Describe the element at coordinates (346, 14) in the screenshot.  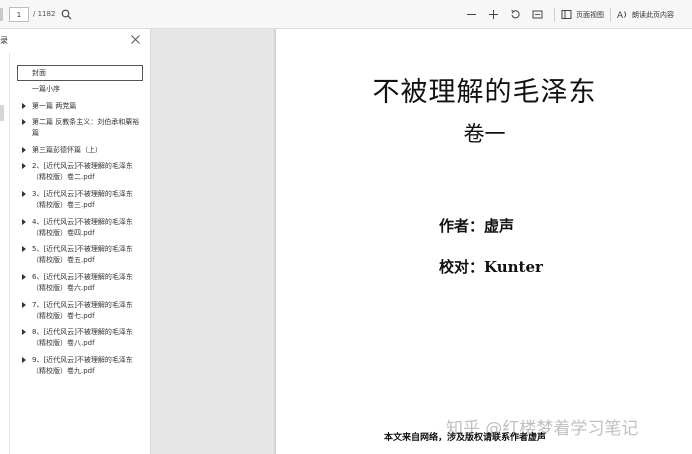
I see `toolbar: 1 / 1182 页面视图 A 朗读此页内容` at that location.